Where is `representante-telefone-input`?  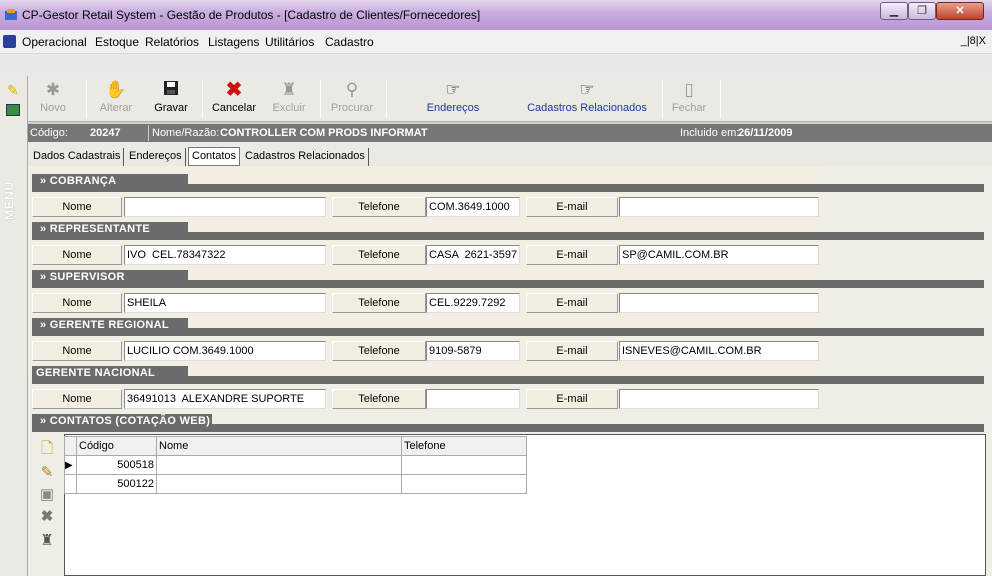
representante-telefone-input is located at coordinates (473, 255).